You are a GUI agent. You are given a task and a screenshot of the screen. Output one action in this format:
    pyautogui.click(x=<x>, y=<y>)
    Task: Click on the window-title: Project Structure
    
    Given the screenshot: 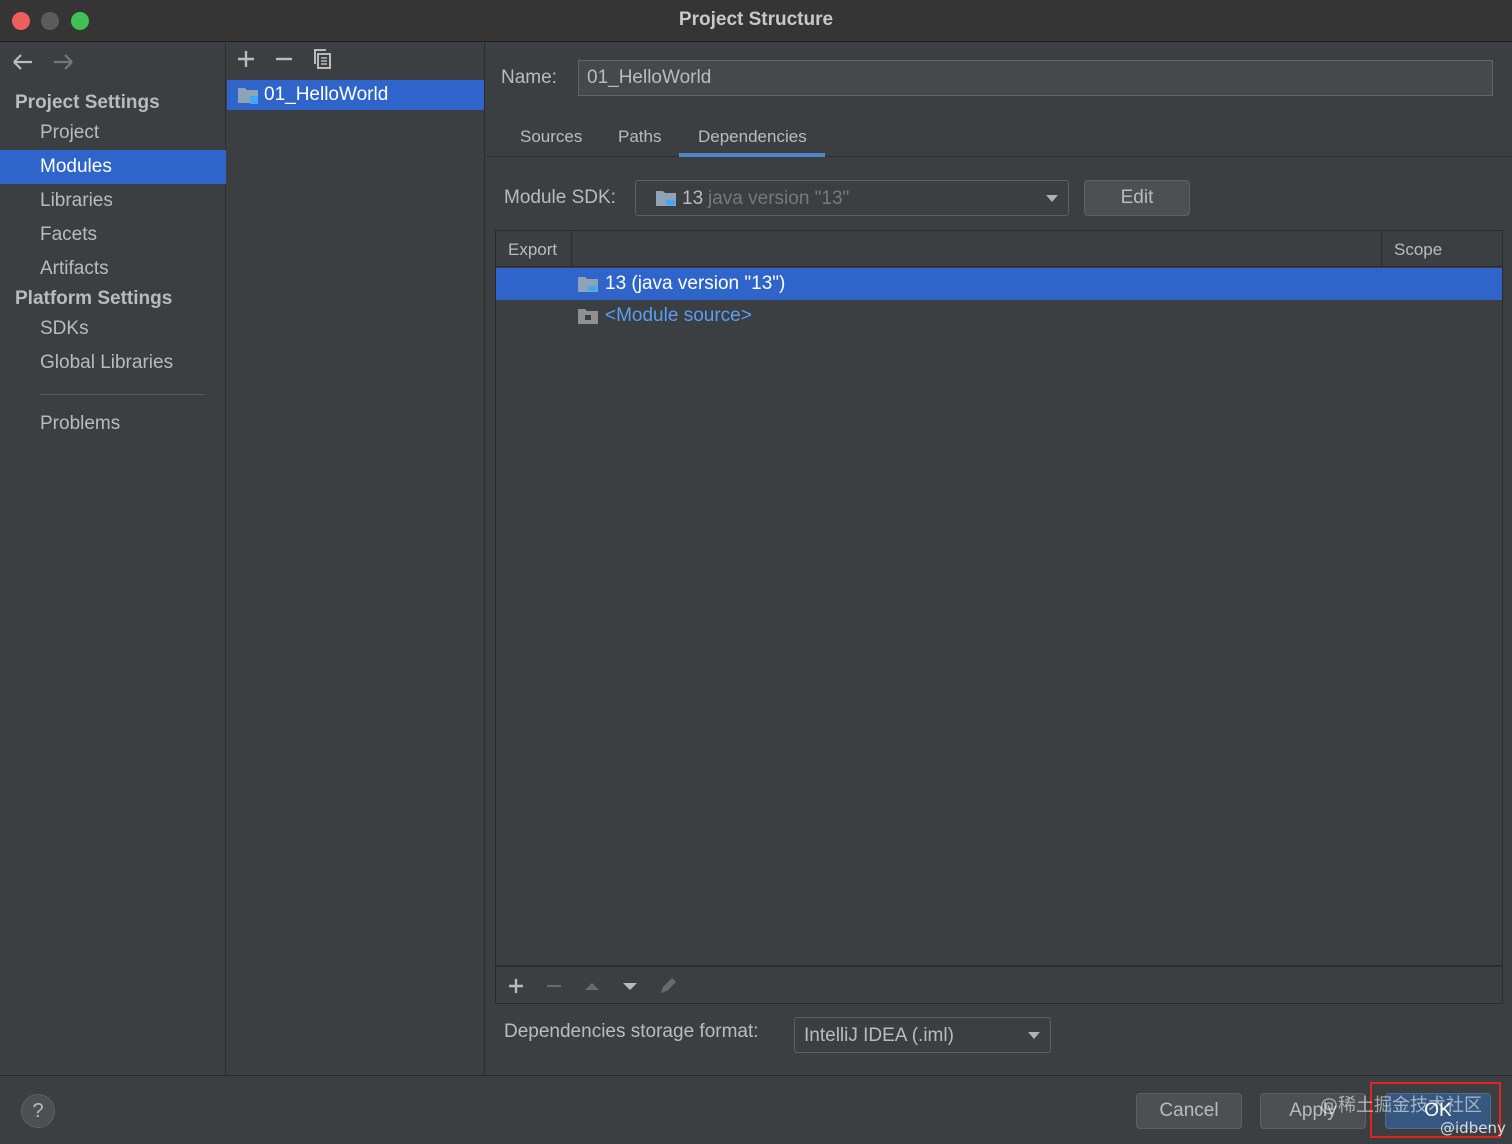 What is the action you would take?
    pyautogui.click(x=756, y=19)
    